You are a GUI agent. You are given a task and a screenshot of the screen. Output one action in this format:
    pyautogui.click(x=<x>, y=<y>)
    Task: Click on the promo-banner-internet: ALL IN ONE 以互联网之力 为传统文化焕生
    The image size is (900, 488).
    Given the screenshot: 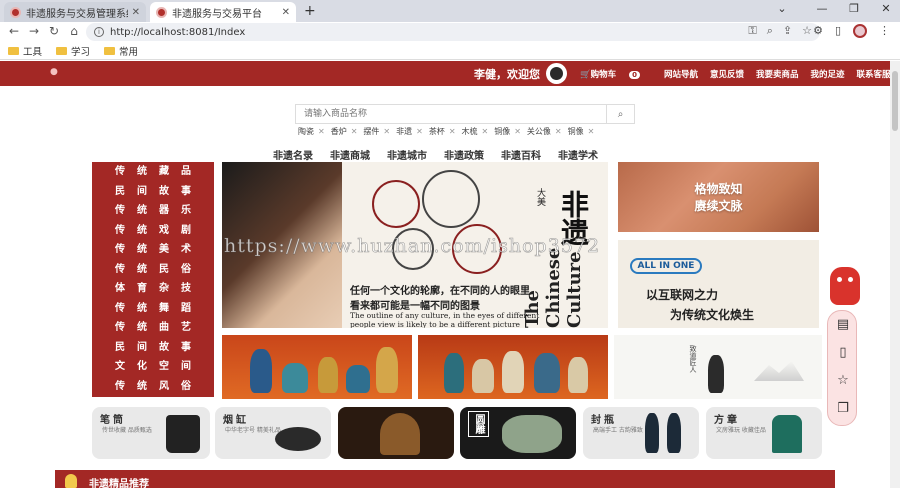 What is the action you would take?
    pyautogui.click(x=718, y=284)
    